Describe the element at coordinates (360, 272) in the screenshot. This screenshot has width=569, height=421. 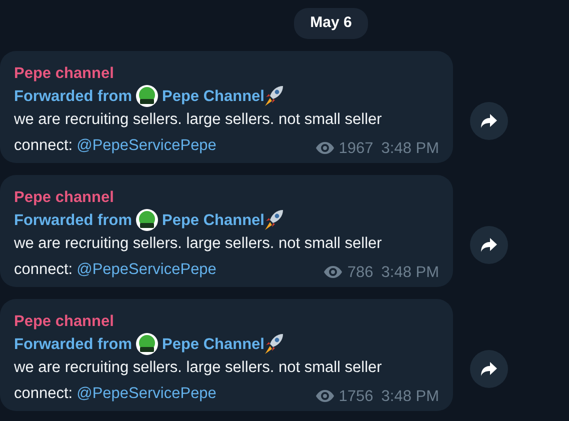
I see `view-count: 786` at that location.